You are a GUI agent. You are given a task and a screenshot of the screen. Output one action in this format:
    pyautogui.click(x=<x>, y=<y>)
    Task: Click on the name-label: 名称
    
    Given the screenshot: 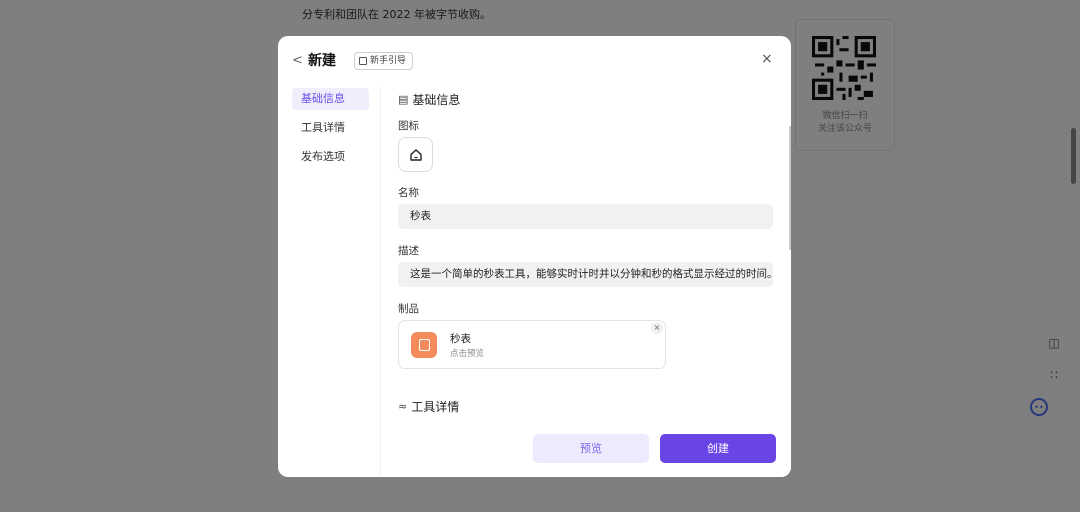 What is the action you would take?
    pyautogui.click(x=408, y=193)
    